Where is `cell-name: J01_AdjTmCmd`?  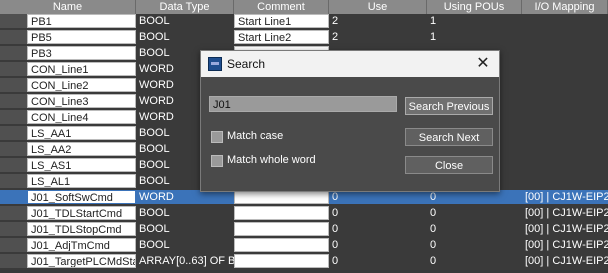 cell-name: J01_AdjTmCmd is located at coordinates (81, 245).